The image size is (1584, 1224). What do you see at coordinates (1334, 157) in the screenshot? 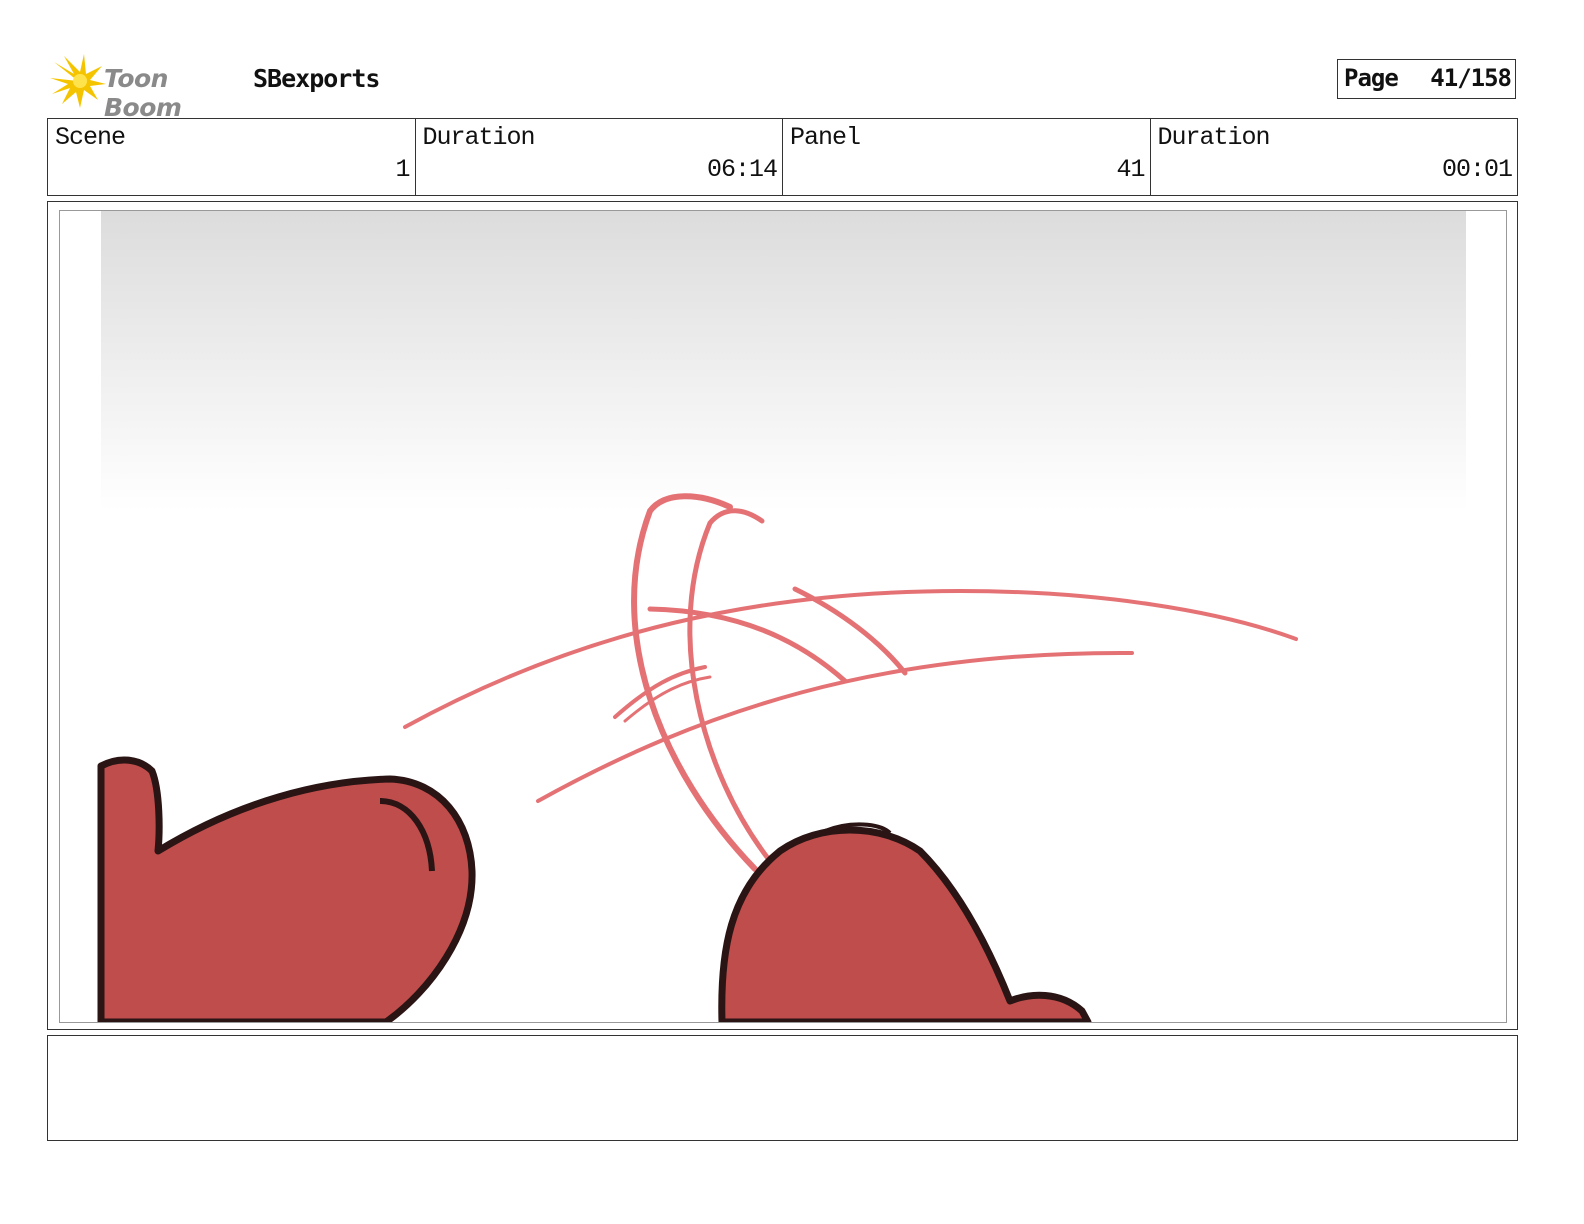
I see `panel-duration-cell: Duration 00:01` at bounding box center [1334, 157].